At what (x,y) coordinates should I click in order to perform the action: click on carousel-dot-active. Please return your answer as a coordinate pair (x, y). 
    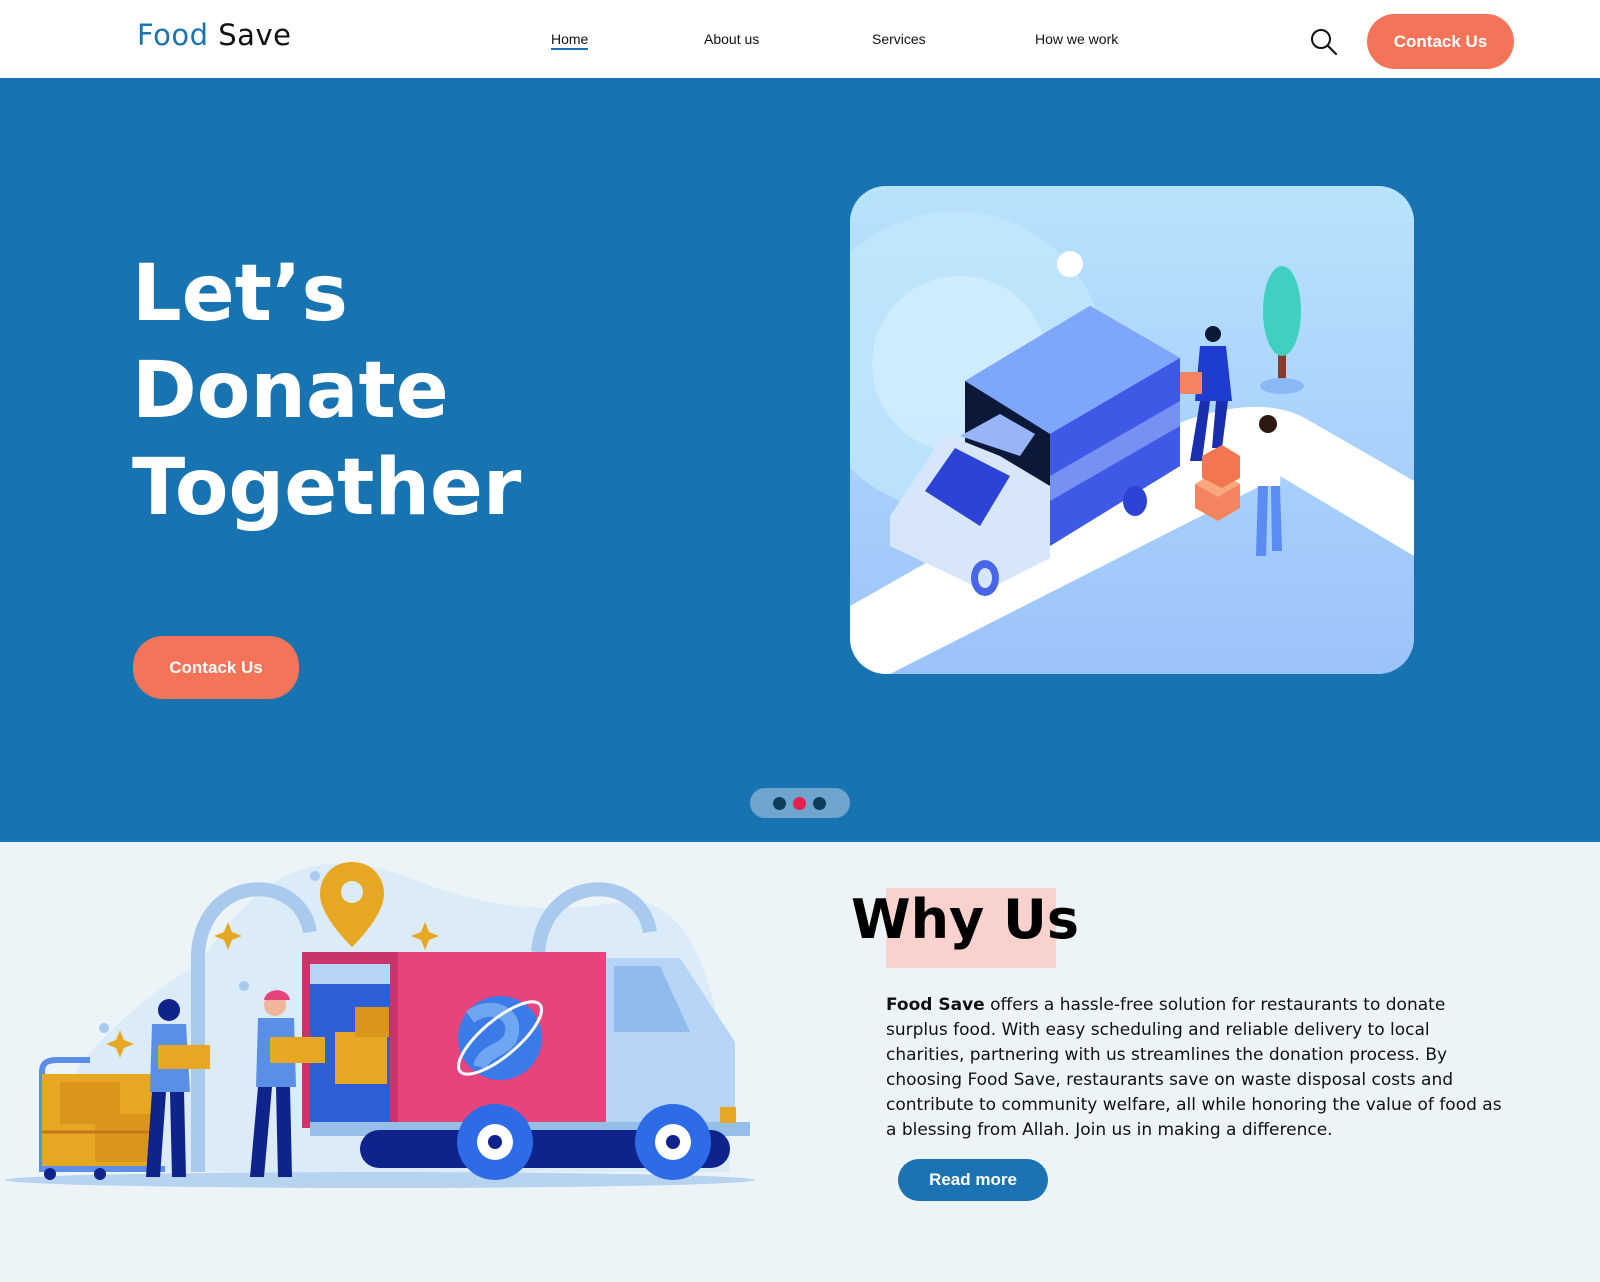
    Looking at the image, I should click on (799, 803).